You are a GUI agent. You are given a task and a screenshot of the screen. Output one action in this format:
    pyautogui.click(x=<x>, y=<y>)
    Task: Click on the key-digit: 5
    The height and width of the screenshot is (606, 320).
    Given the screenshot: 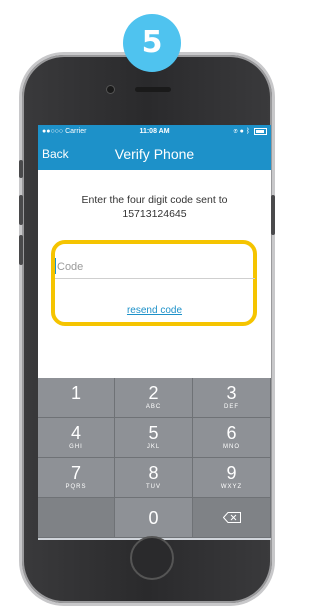 What is the action you would take?
    pyautogui.click(x=153, y=433)
    